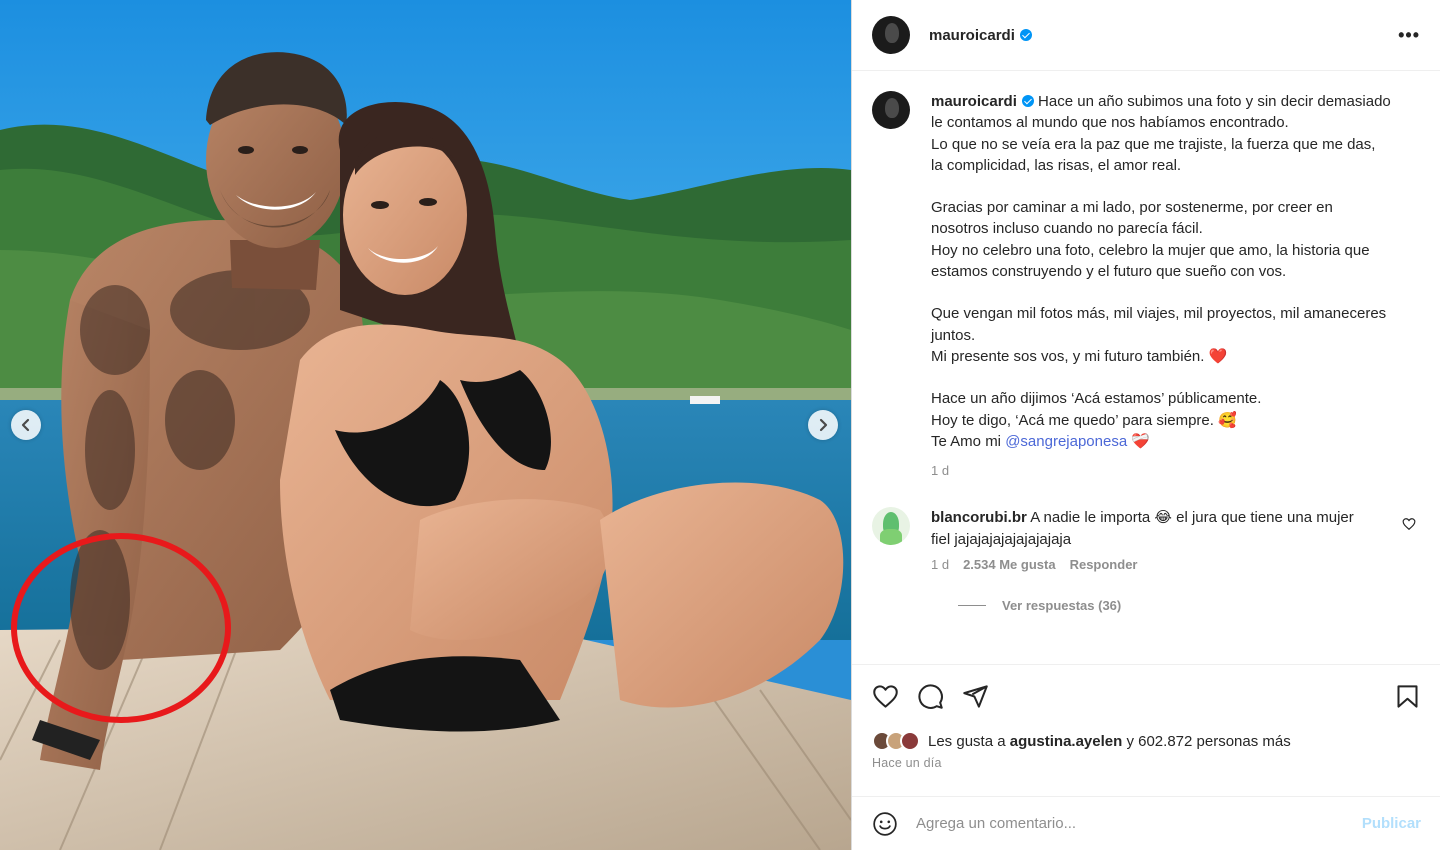  What do you see at coordinates (891, 35) in the screenshot?
I see `author-avatar` at bounding box center [891, 35].